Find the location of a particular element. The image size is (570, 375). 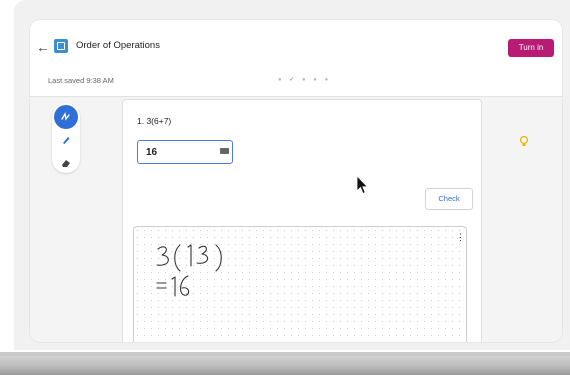

answer-input: 16 is located at coordinates (185, 152).